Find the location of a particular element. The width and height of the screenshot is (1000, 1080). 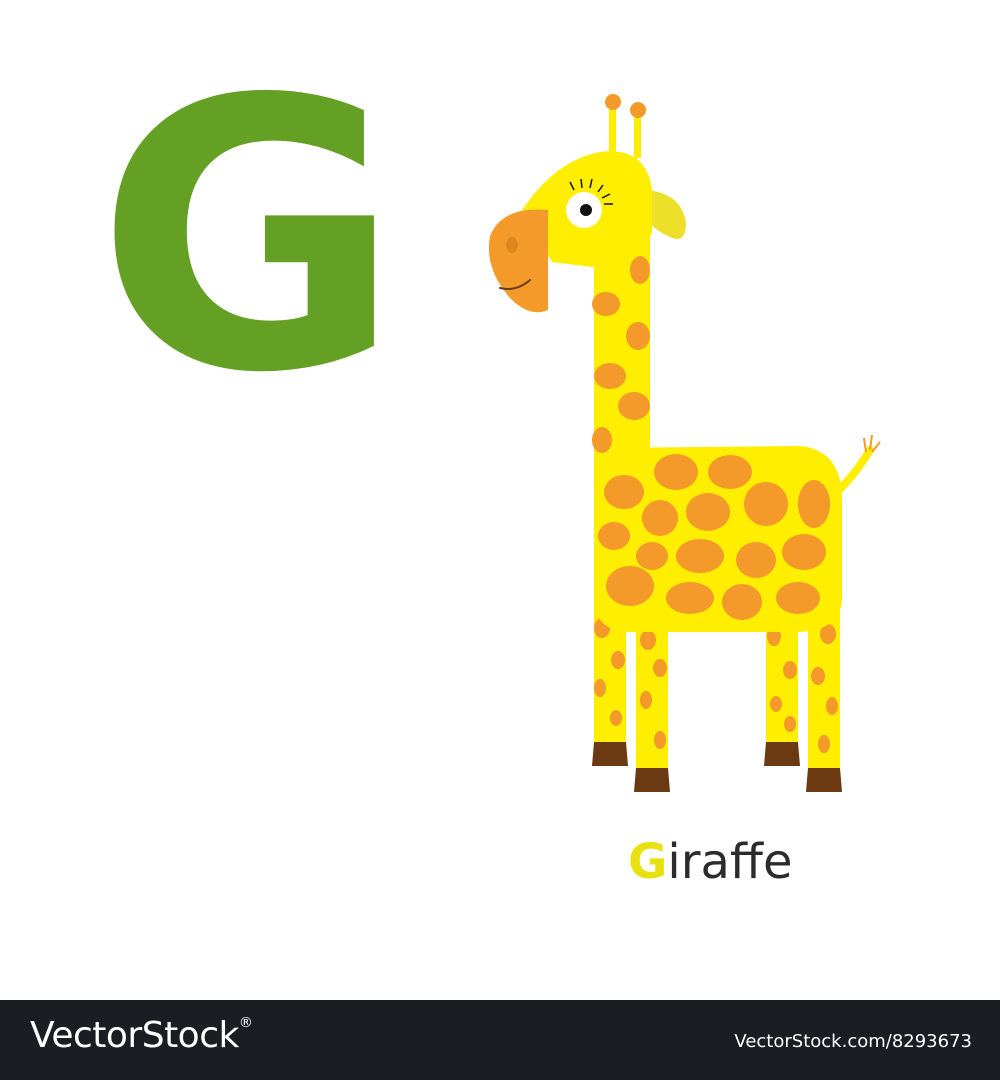

animal-name: Giraffe is located at coordinates (710, 862).